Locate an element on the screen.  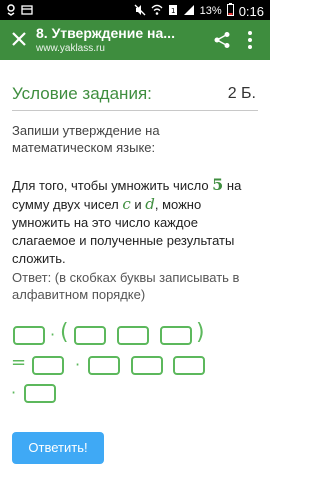
sim-icon: 1 is located at coordinates (173, 11).